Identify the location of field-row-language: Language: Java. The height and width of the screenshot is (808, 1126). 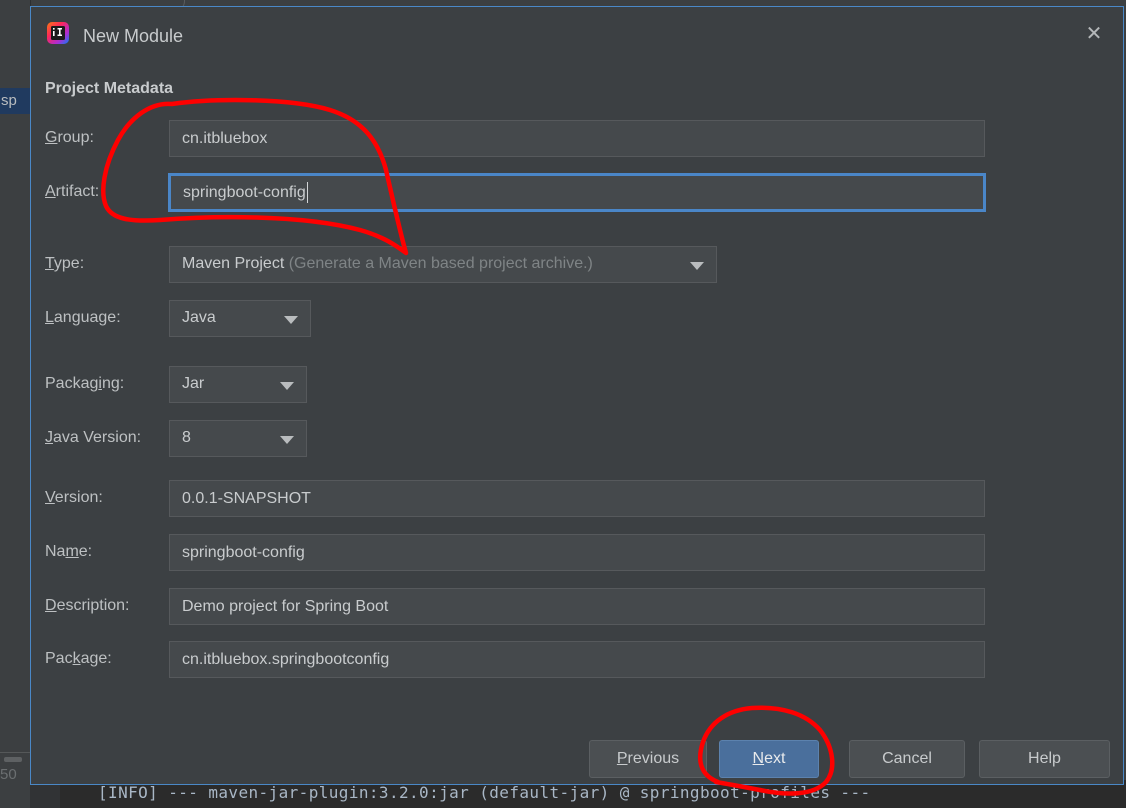
(578, 319).